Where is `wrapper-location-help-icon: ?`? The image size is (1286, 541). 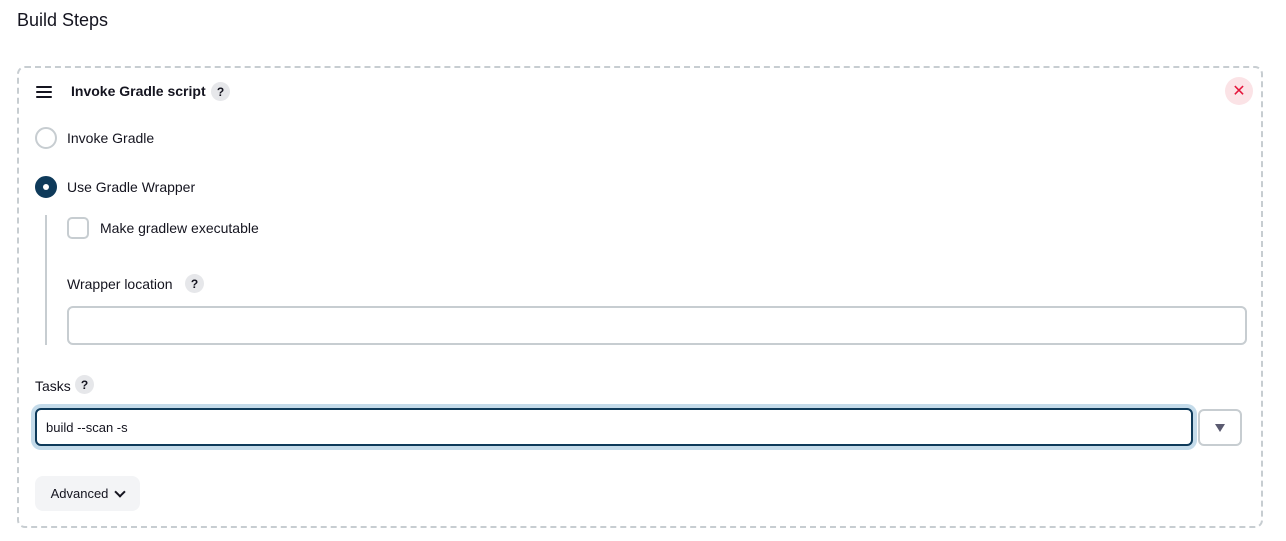 wrapper-location-help-icon: ? is located at coordinates (194, 283).